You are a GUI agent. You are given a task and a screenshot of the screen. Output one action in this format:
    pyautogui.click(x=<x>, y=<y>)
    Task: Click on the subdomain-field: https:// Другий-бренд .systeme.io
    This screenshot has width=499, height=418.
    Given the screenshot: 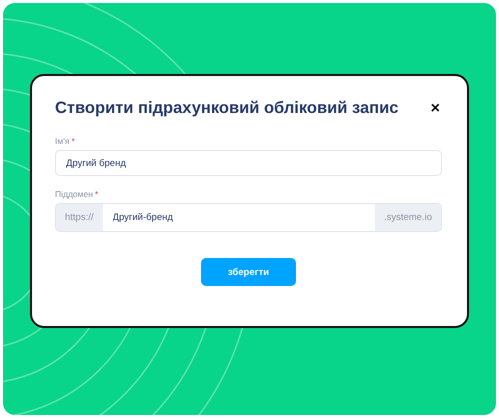 What is the action you would take?
    pyautogui.click(x=248, y=217)
    